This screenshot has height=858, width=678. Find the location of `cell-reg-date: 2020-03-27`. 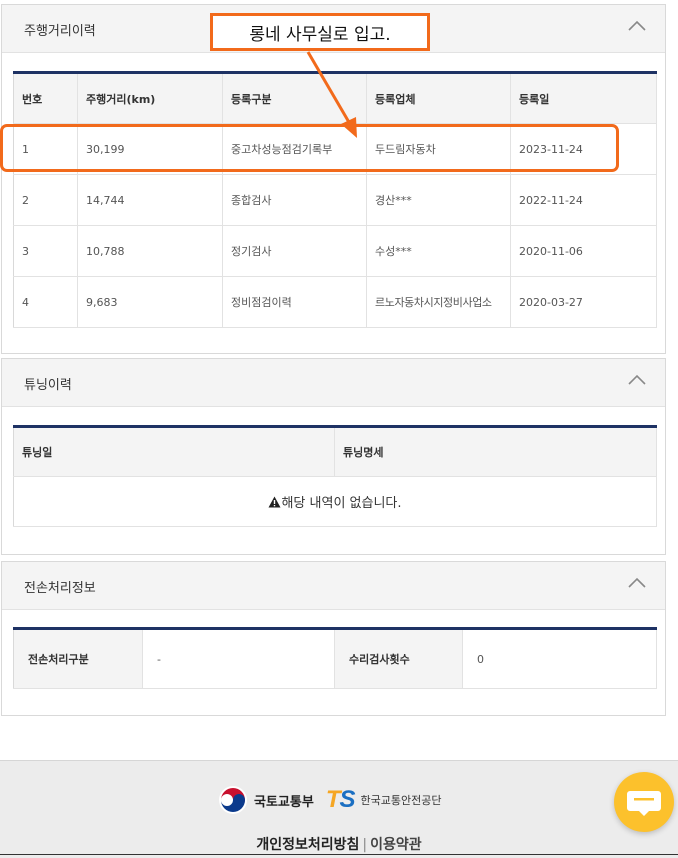

cell-reg-date: 2020-03-27 is located at coordinates (583, 302).